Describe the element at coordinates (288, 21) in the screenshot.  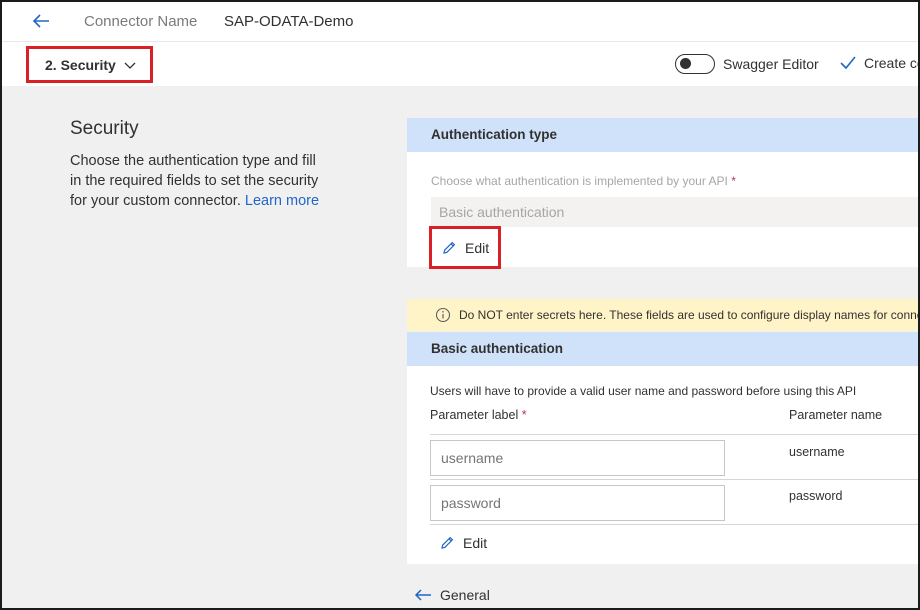
I see `connector-name-value: SAP-ODATA-Demo` at that location.